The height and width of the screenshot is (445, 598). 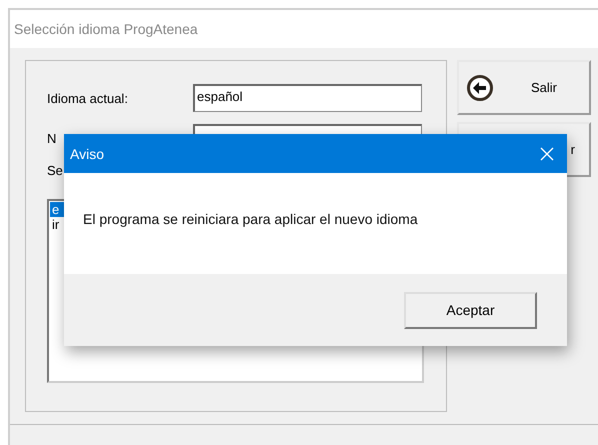 What do you see at coordinates (88, 98) in the screenshot?
I see `field-label: Idioma actual:` at bounding box center [88, 98].